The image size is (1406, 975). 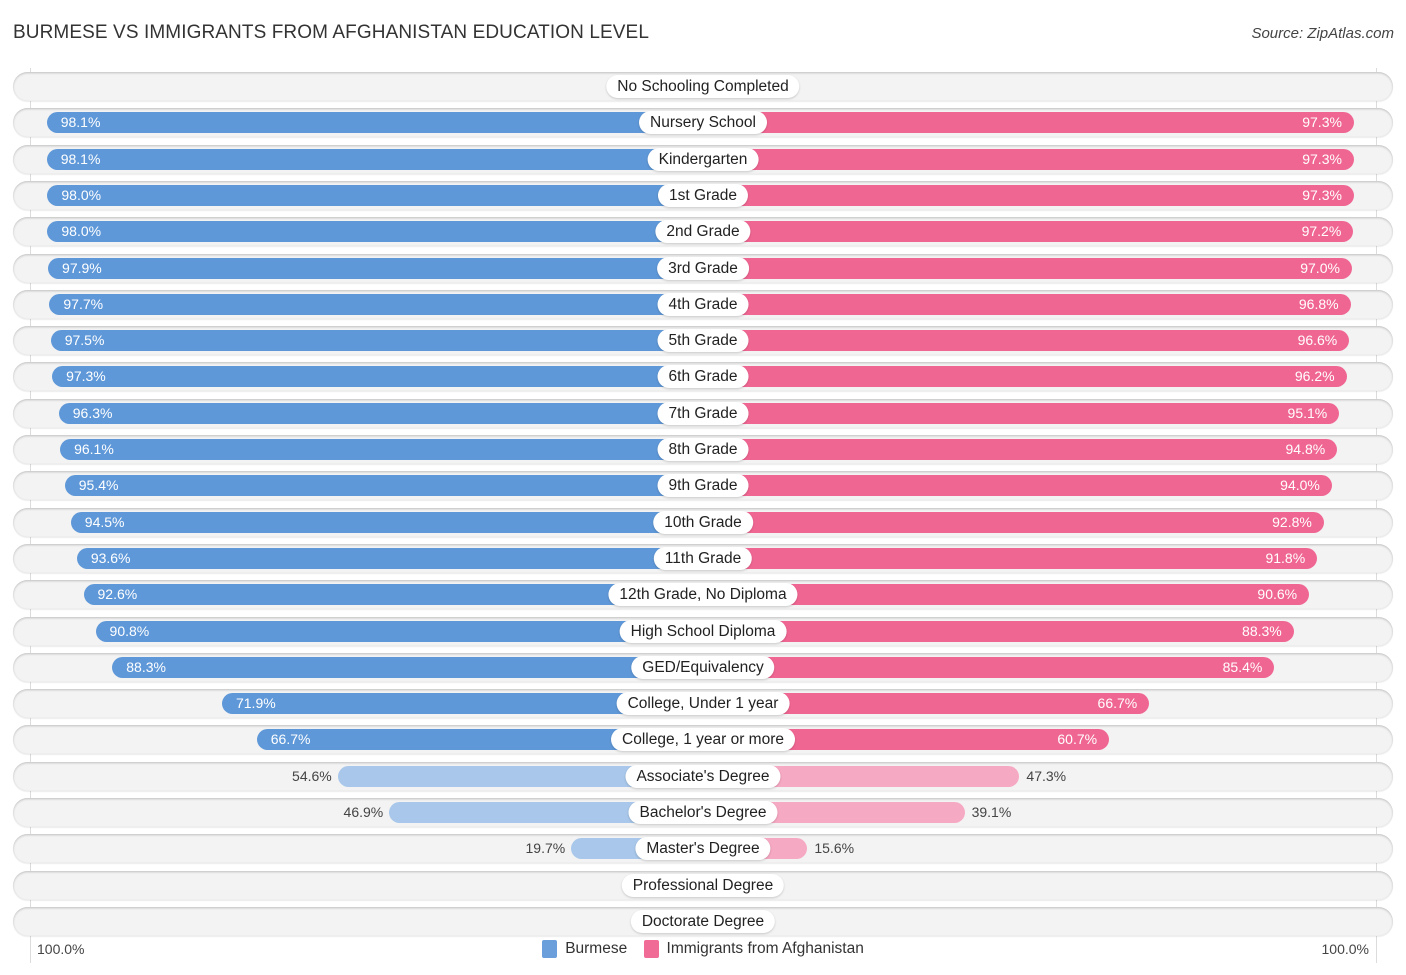 I want to click on value-label-afghanistan: 97.2%, so click(x=1321, y=231).